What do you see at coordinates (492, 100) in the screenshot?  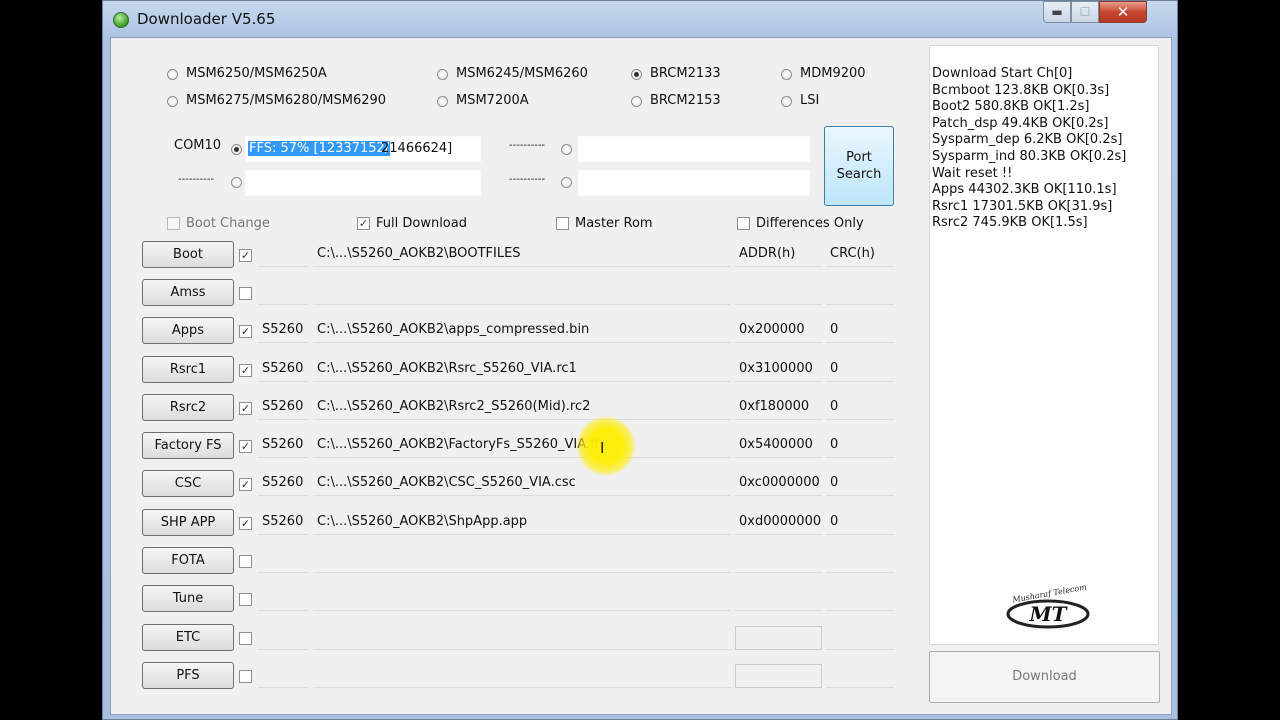 I see `chipset-label-msm7200a: MSM7200A` at bounding box center [492, 100].